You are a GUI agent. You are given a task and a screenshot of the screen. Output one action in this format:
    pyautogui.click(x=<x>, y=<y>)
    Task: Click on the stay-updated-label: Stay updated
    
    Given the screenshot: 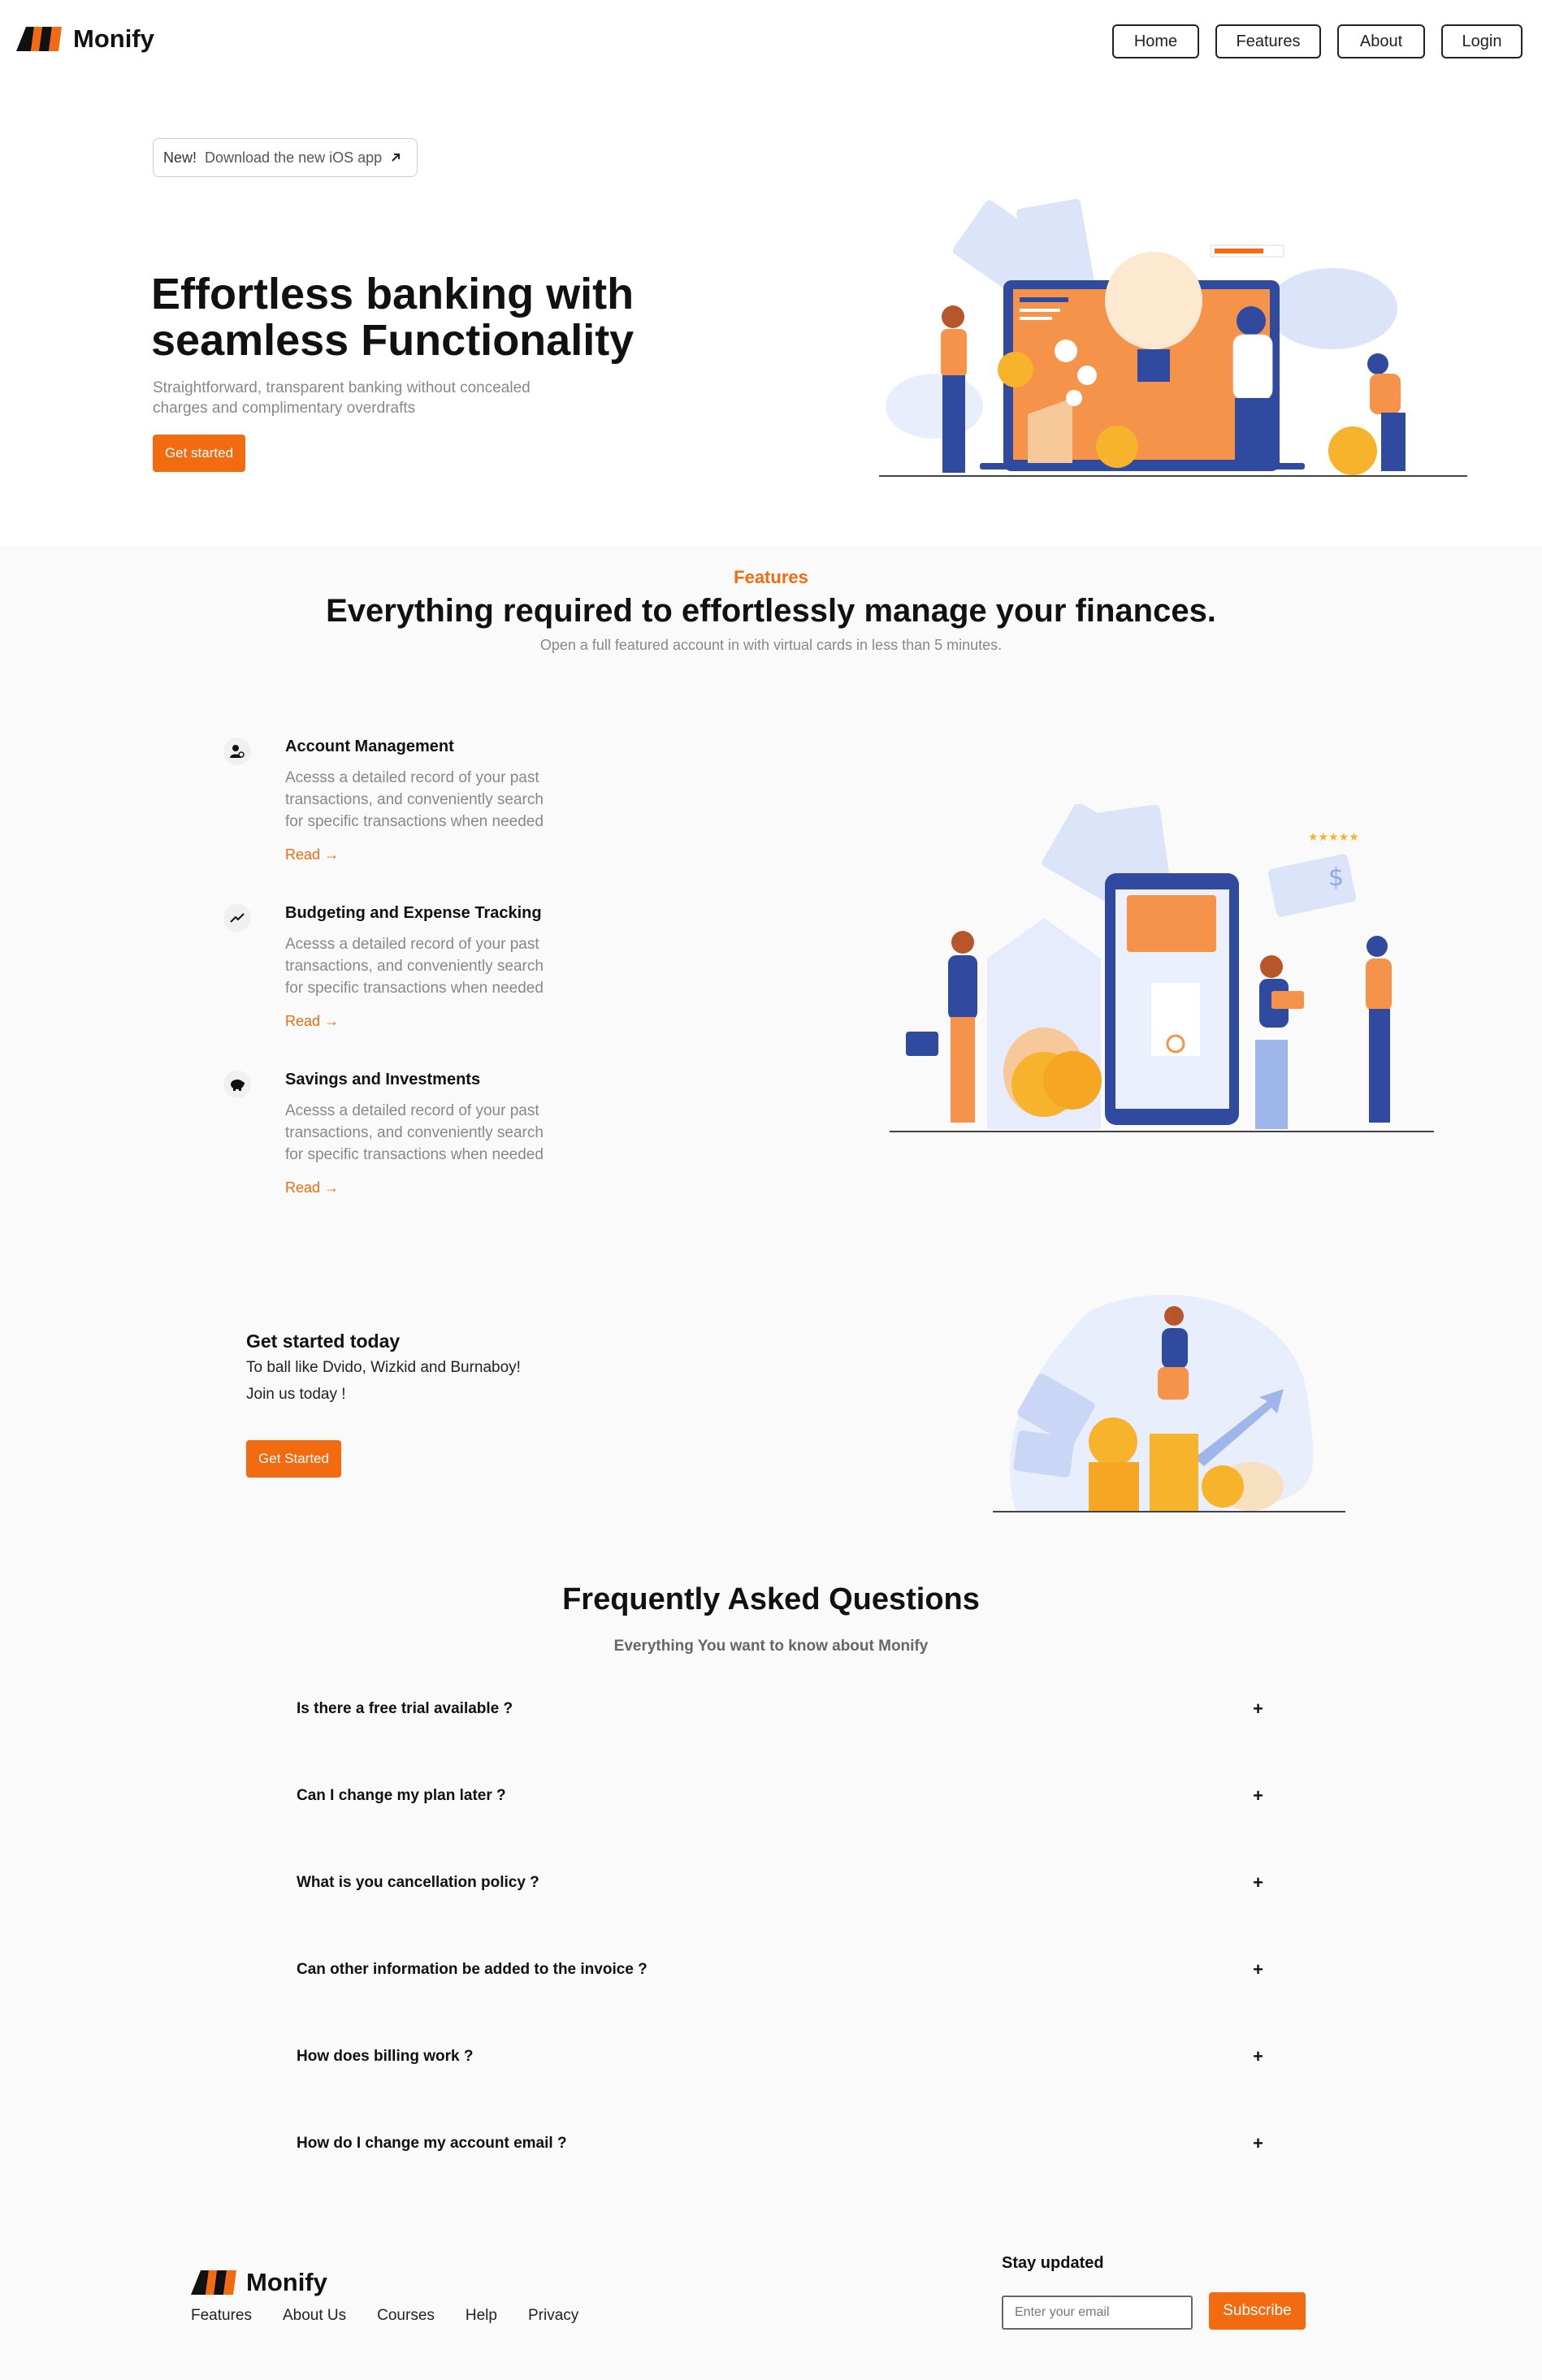 What is the action you would take?
    pyautogui.click(x=1053, y=2263)
    